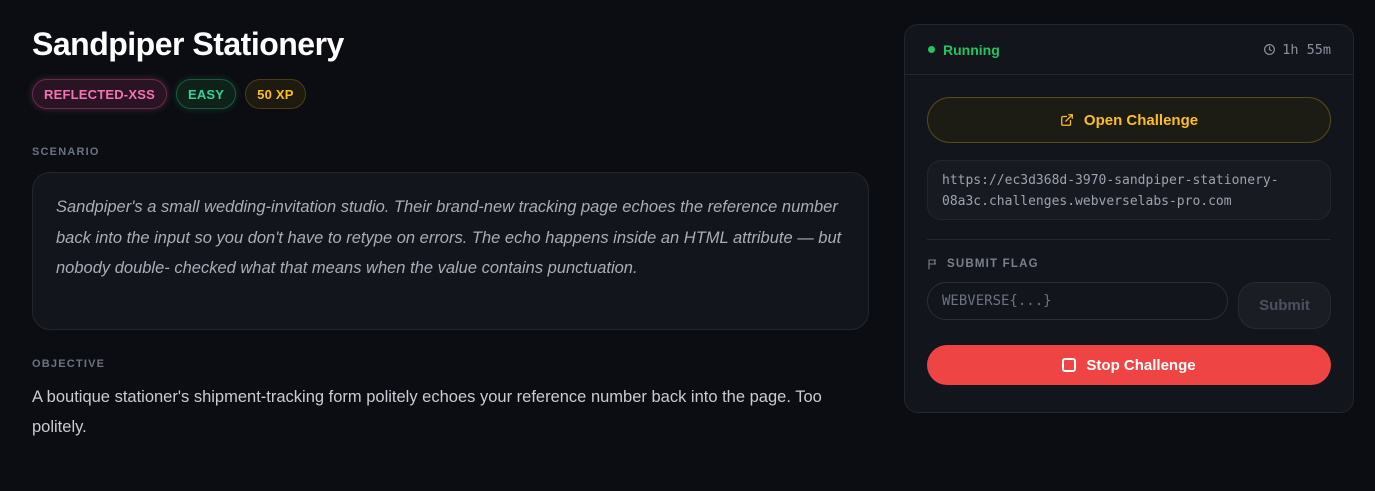  I want to click on flag-input, so click(1077, 301).